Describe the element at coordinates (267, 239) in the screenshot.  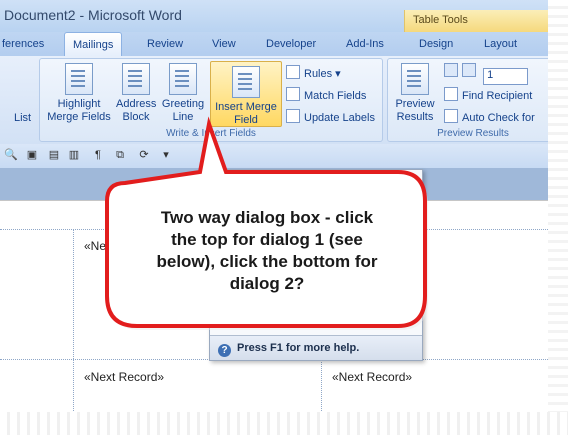
I see `callout-line-2: the top for dialog 1 (see` at that location.